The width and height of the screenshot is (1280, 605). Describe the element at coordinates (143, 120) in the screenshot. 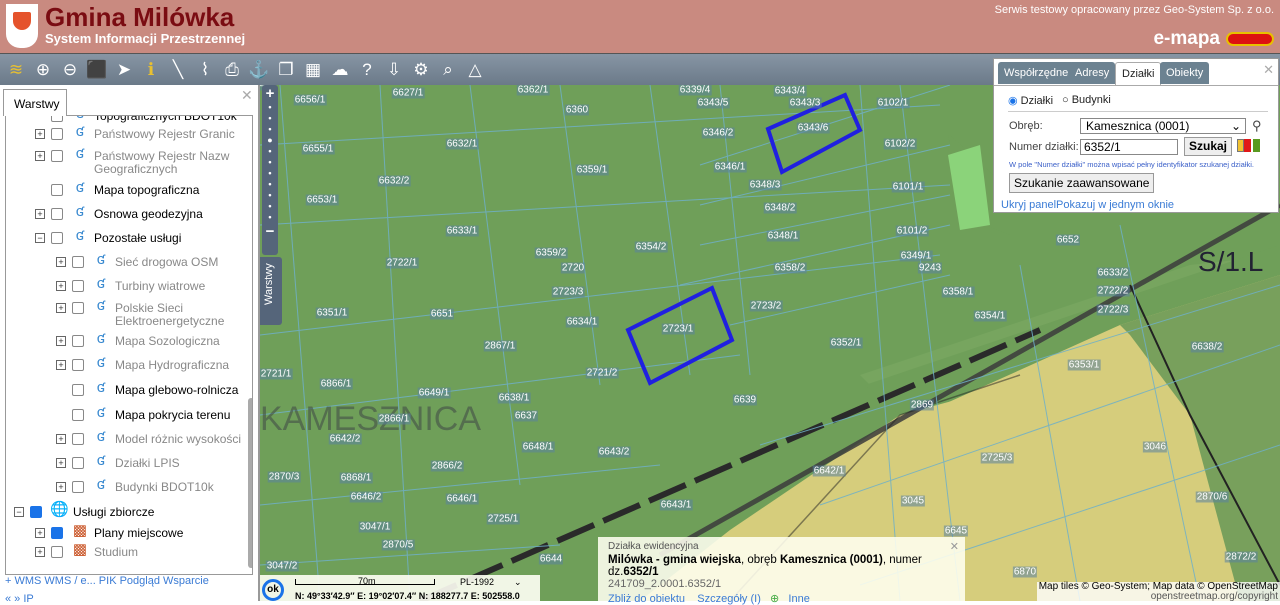

I see `layer-item: ʛTopograficznych BDOT10k` at that location.